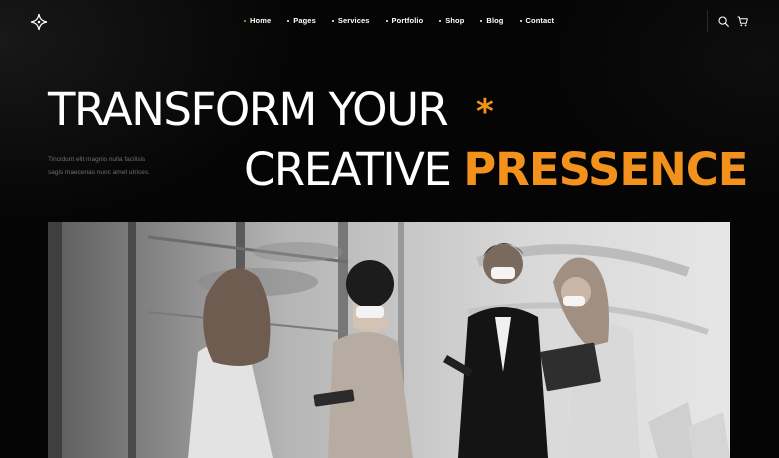 This screenshot has width=779, height=458. I want to click on nav-item-pages: Pages, so click(301, 20).